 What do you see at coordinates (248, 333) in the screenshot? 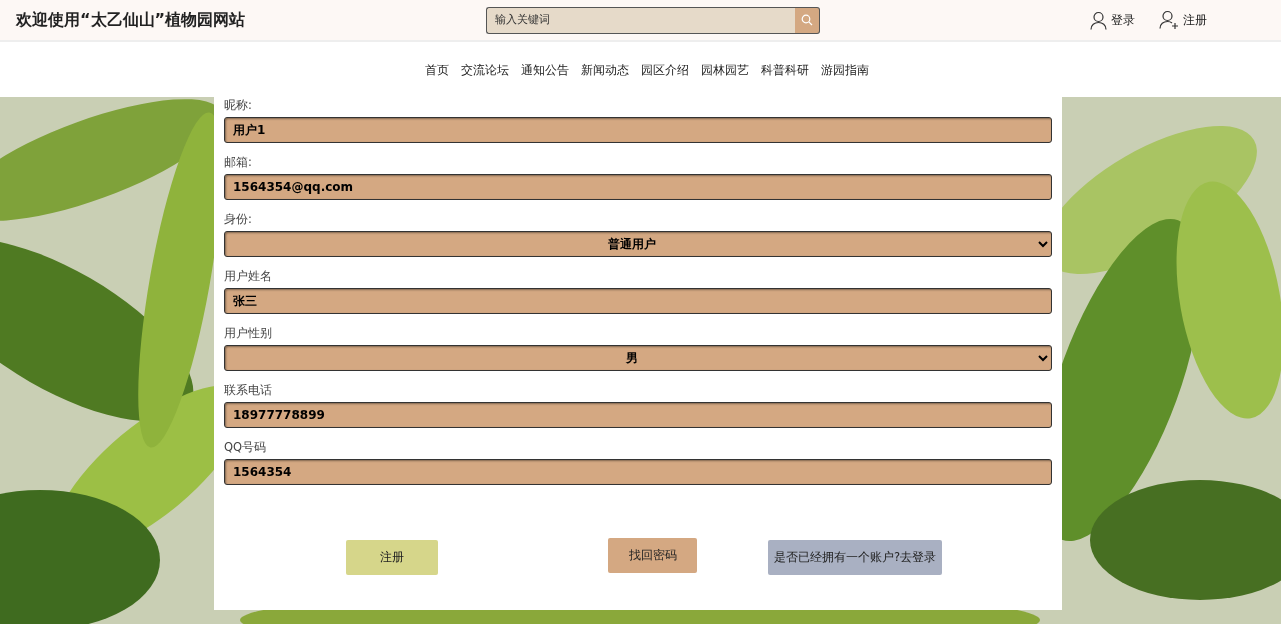
I see `field-label: 用户性别` at bounding box center [248, 333].